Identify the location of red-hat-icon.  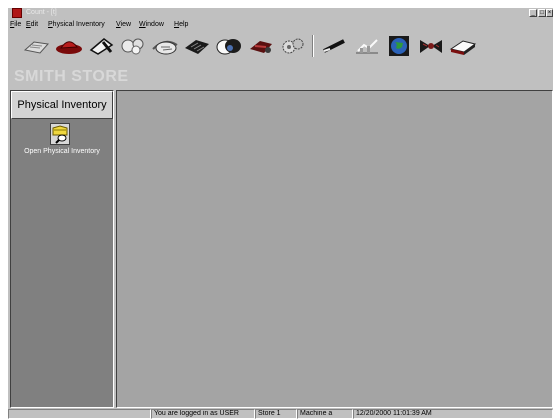
(69, 46).